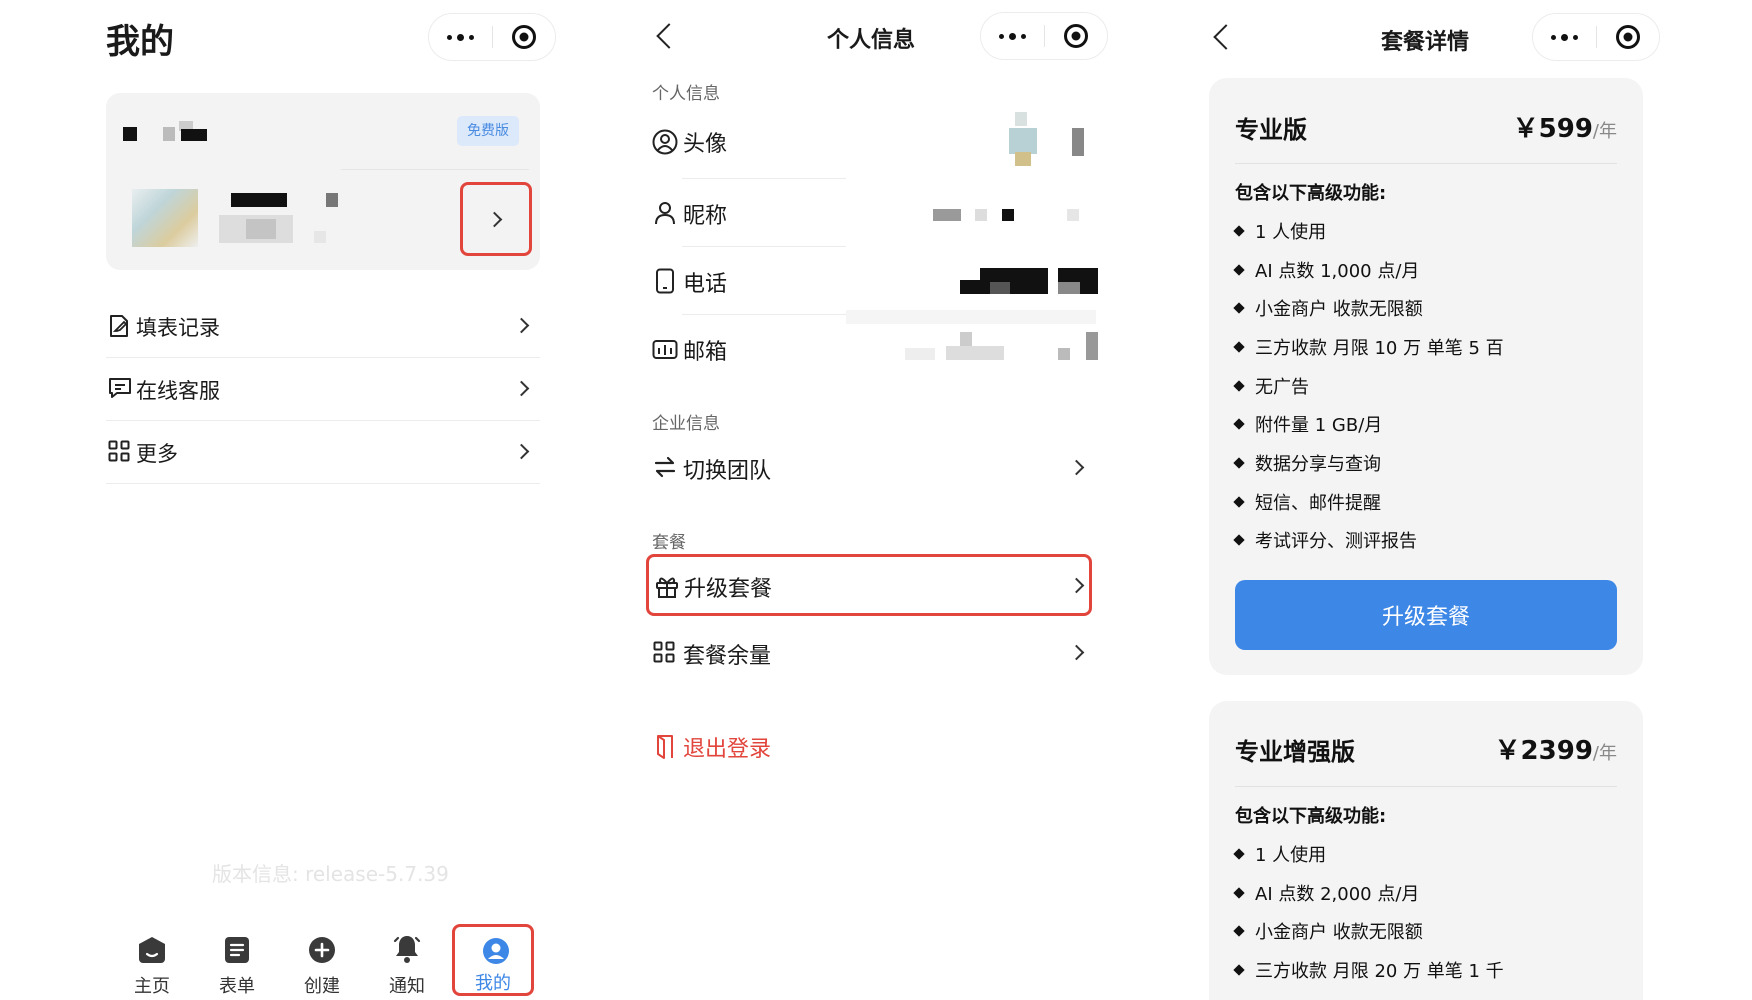  I want to click on menu-item-label: 更多, so click(157, 454).